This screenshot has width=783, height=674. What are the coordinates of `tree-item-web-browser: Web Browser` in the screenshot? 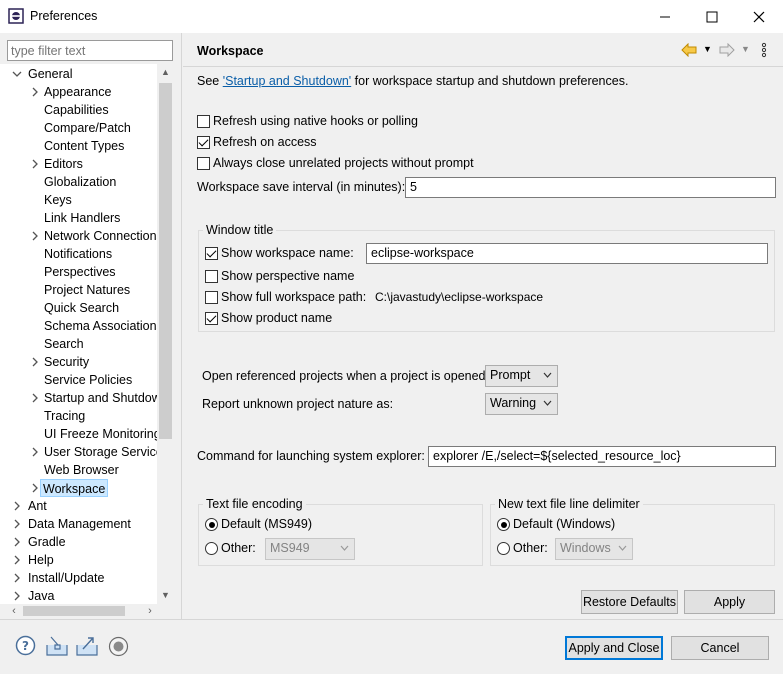 It's located at (81, 470).